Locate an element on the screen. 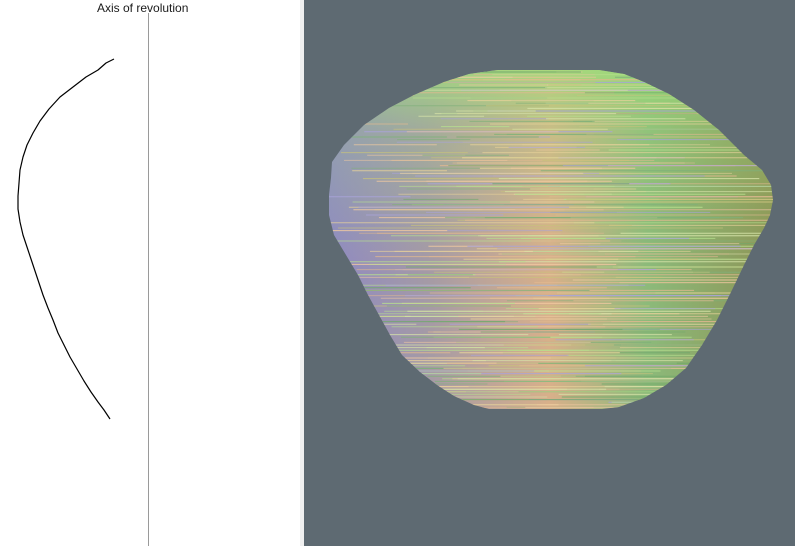  axis-label: Axis of revolution is located at coordinates (143, 8).